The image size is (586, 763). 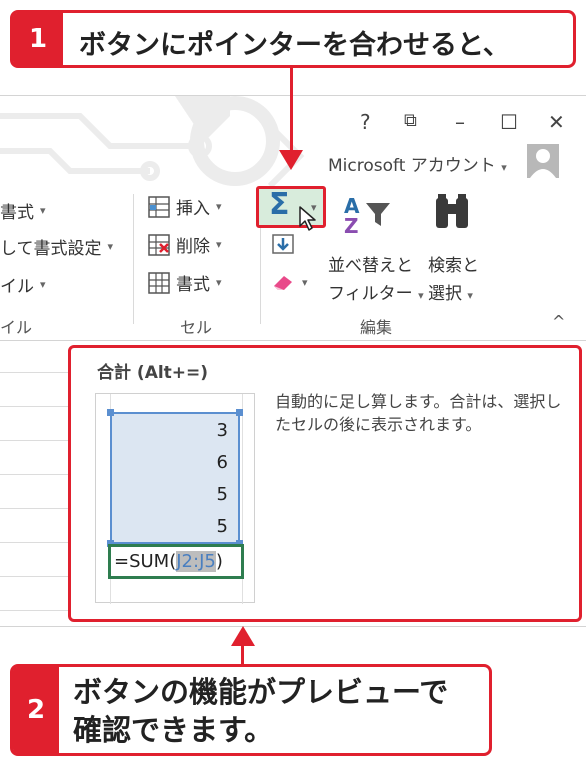 I want to click on close-button: ✕, so click(x=556, y=122).